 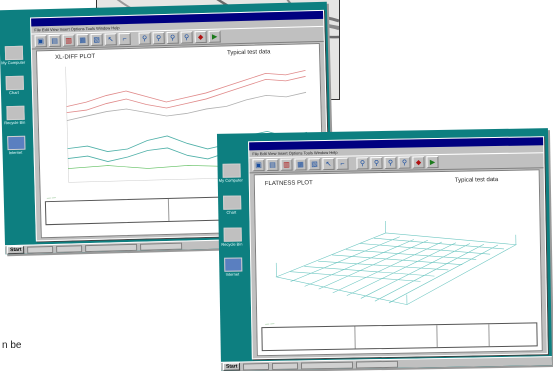 What do you see at coordinates (289, 183) in the screenshot?
I see `plot-title: FLATNESS PLOT` at bounding box center [289, 183].